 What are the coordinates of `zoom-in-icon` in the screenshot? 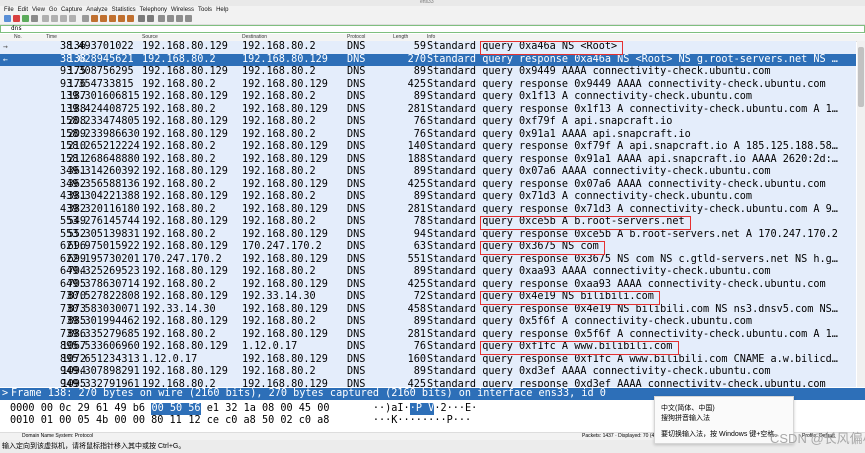 It's located at (161, 18).